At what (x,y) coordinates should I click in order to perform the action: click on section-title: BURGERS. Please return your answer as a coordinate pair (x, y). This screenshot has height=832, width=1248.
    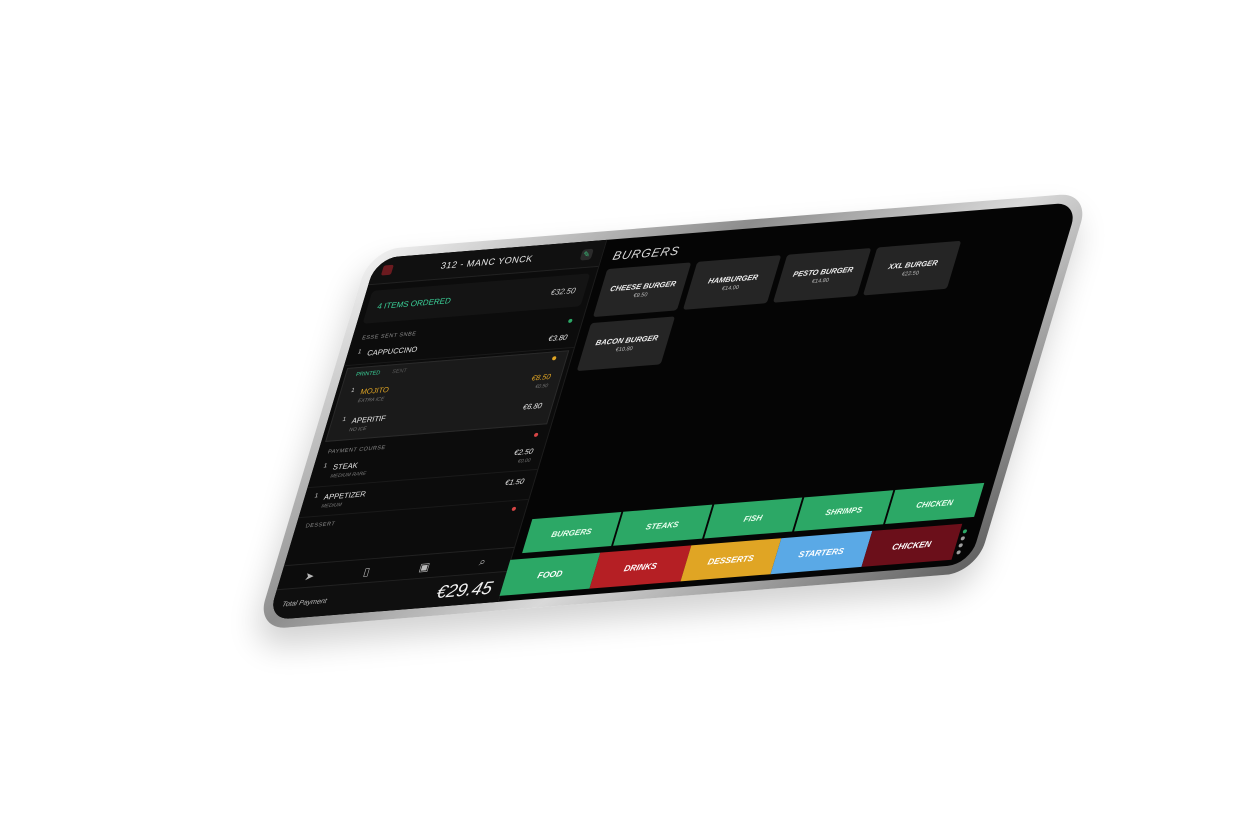
    Looking at the image, I should click on (646, 253).